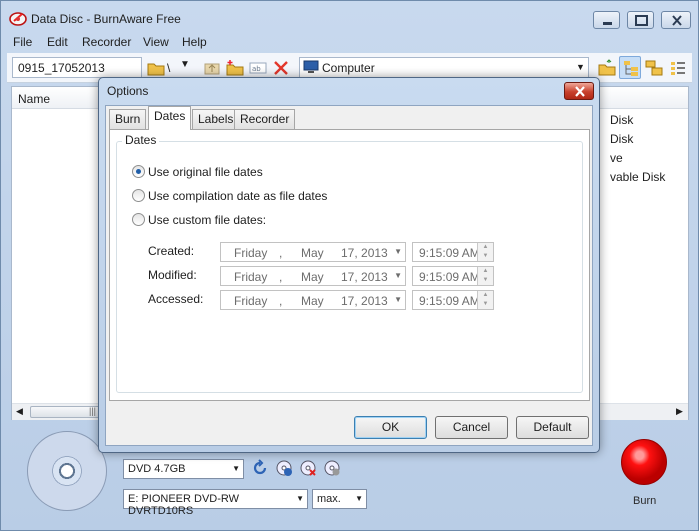 The width and height of the screenshot is (699, 531). What do you see at coordinates (329, 499) in the screenshot?
I see `speed-value: max.` at bounding box center [329, 499].